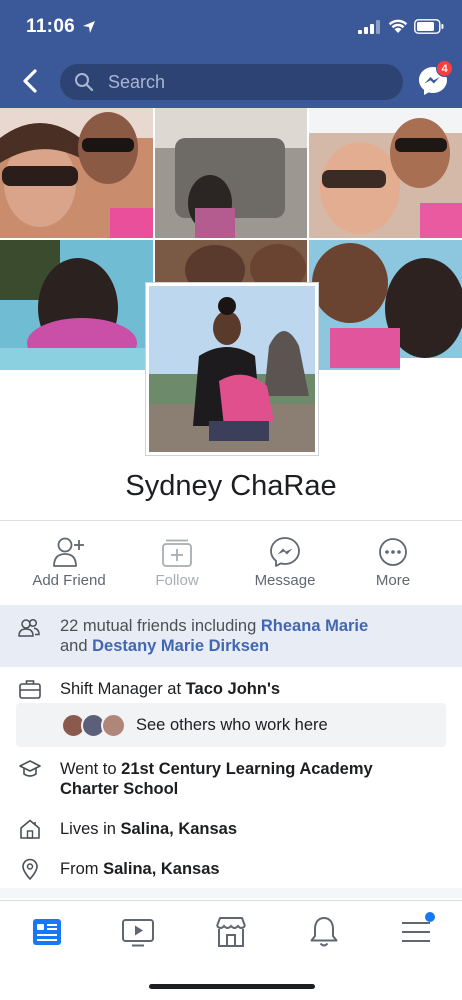 Image resolution: width=462 pixels, height=1000 pixels. Describe the element at coordinates (113, 725) in the screenshot. I see `avatar` at that location.